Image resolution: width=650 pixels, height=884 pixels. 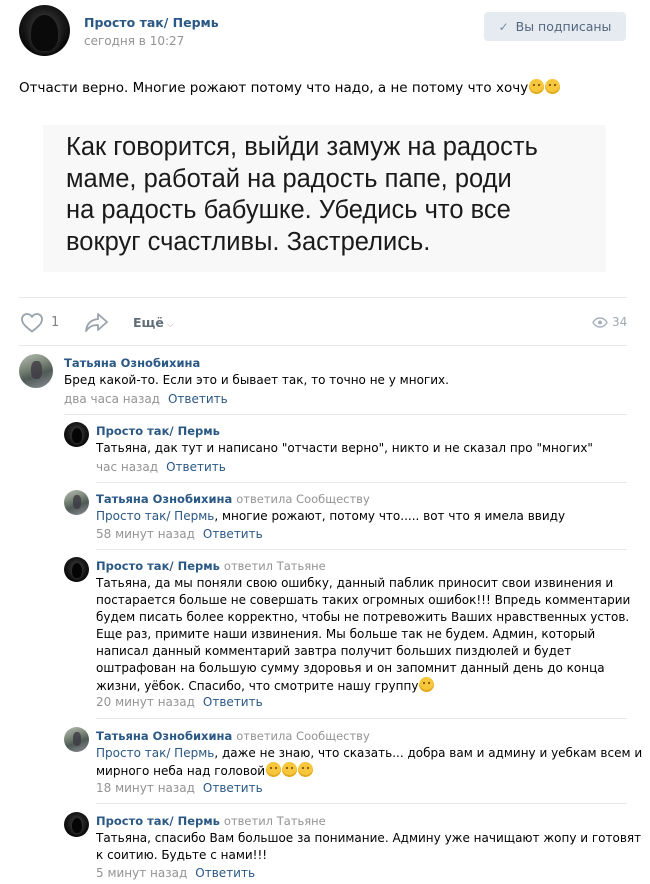 I want to click on comment-meta: 20 минут назад Ответить, so click(x=179, y=702).